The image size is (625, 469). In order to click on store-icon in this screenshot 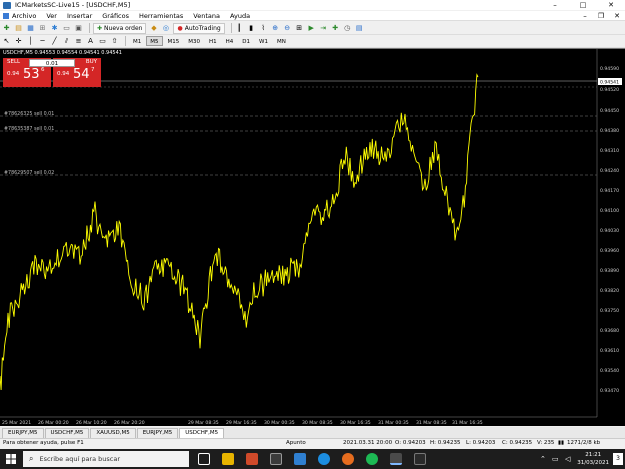, I will do `click(276, 459)`.